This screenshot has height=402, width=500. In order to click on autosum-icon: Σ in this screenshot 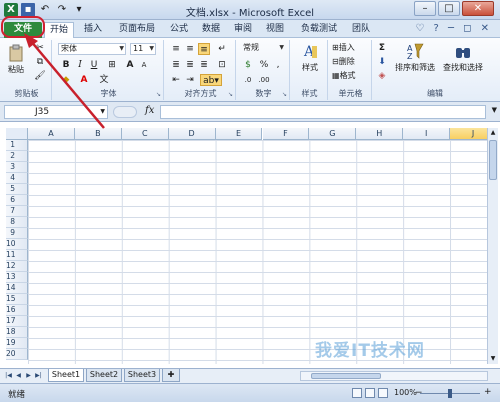, I will do `click(382, 48)`.